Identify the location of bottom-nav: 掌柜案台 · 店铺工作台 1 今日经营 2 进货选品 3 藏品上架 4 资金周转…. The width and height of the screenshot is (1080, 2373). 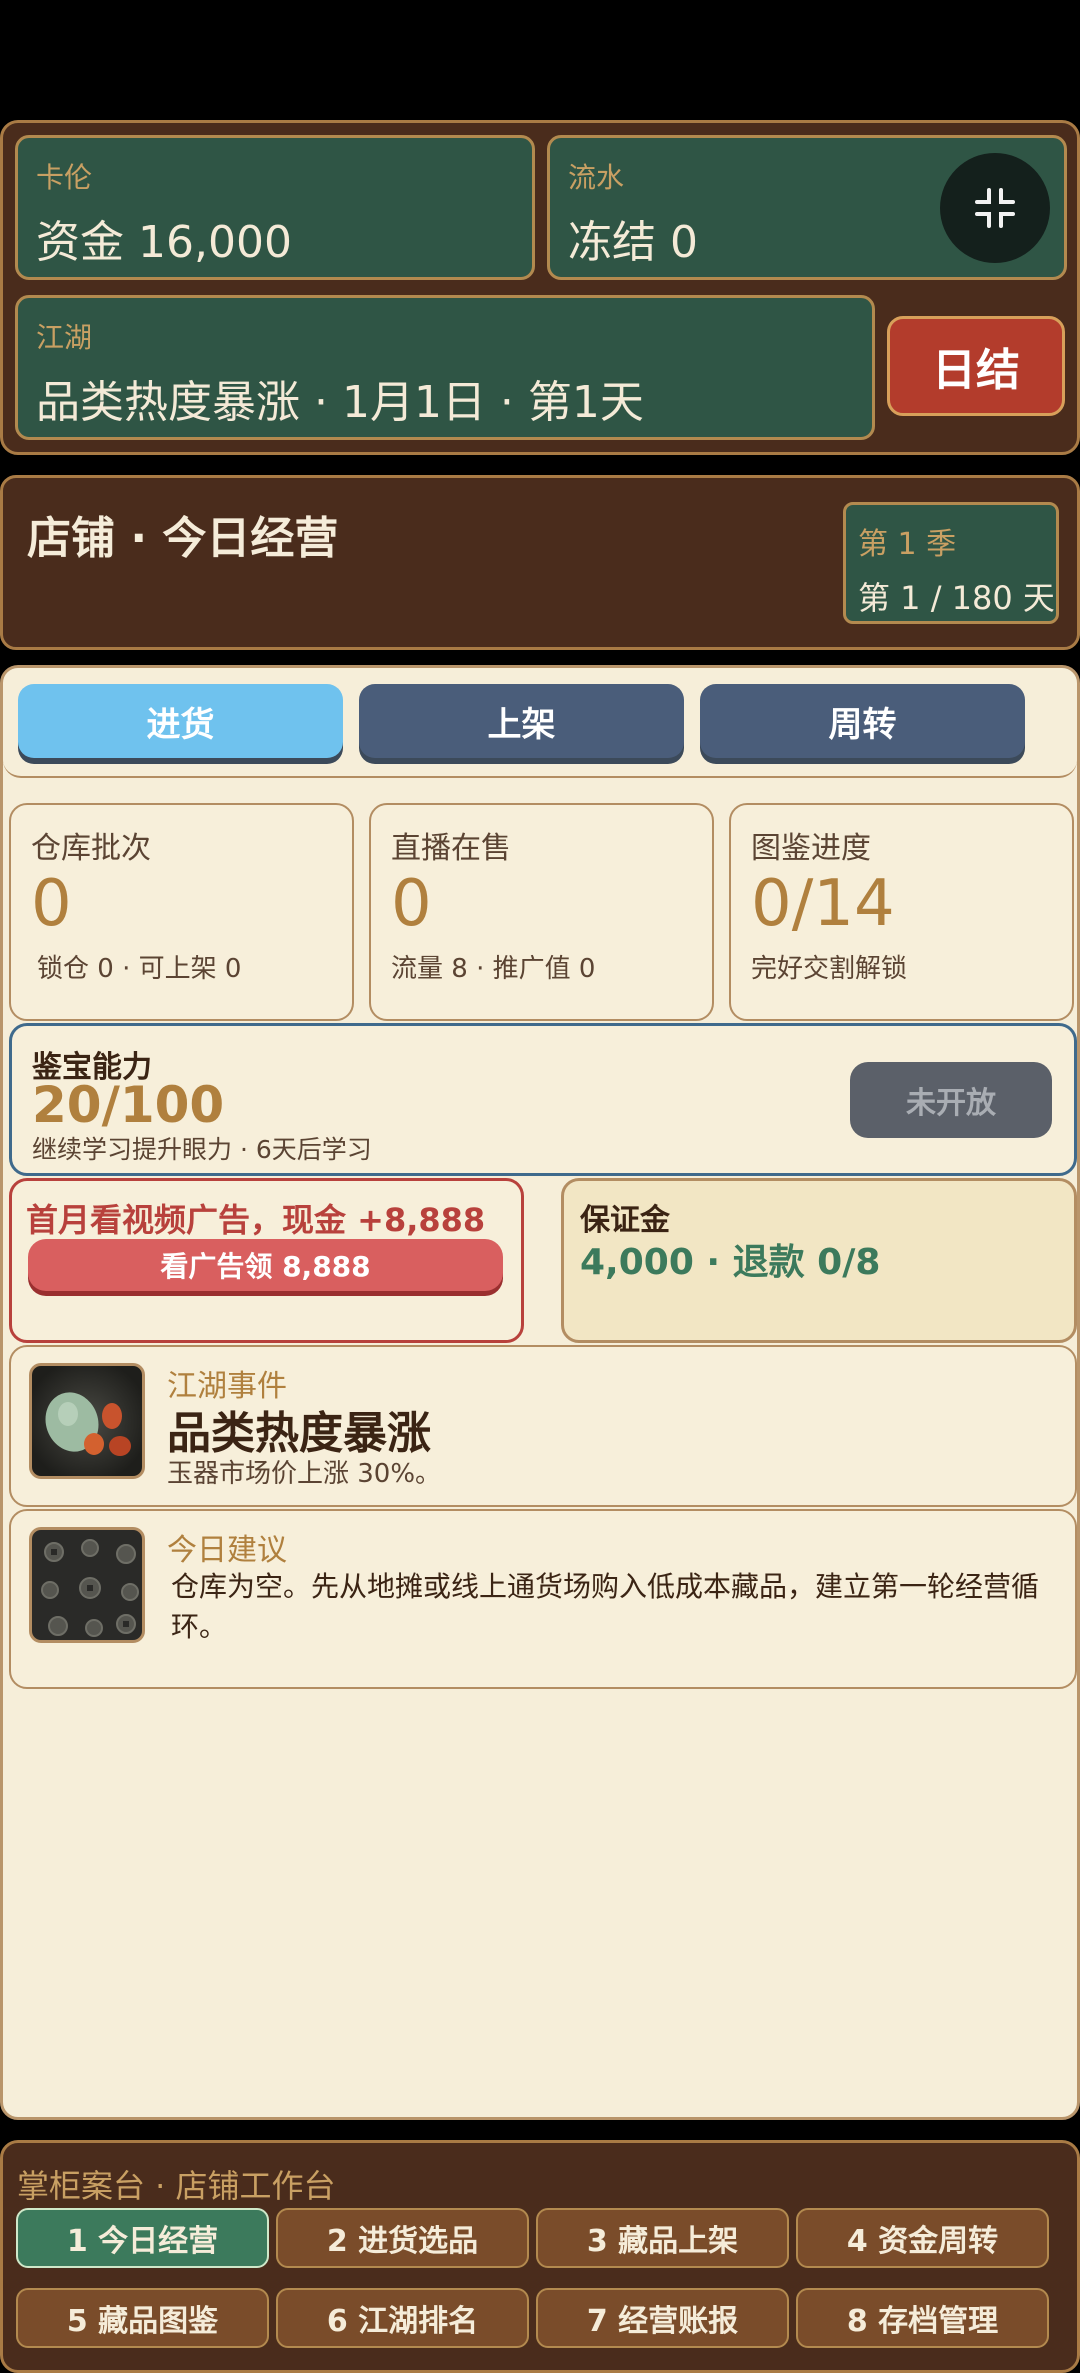
(540, 2256).